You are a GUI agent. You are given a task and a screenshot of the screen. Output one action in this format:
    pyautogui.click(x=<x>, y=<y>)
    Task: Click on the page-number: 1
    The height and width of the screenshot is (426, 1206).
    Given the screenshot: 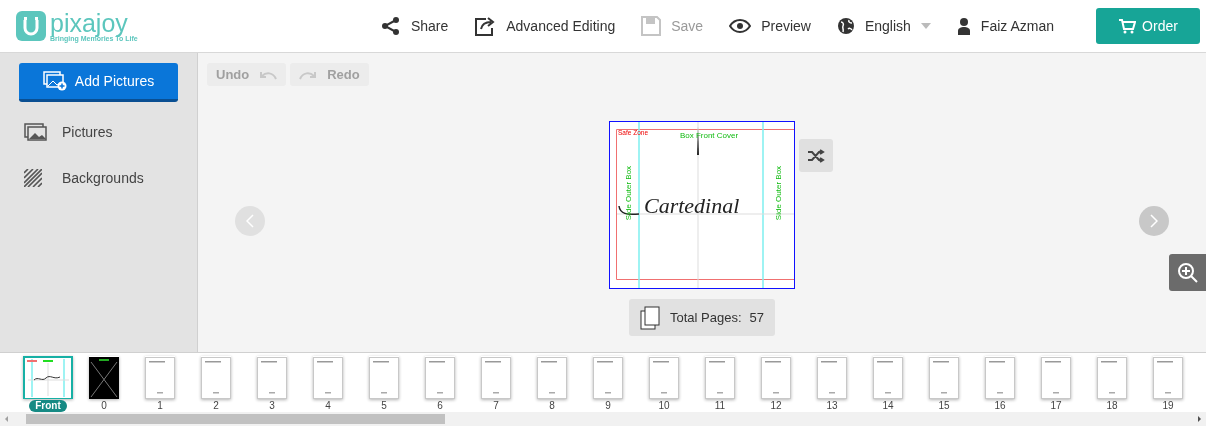 What is the action you would take?
    pyautogui.click(x=160, y=406)
    